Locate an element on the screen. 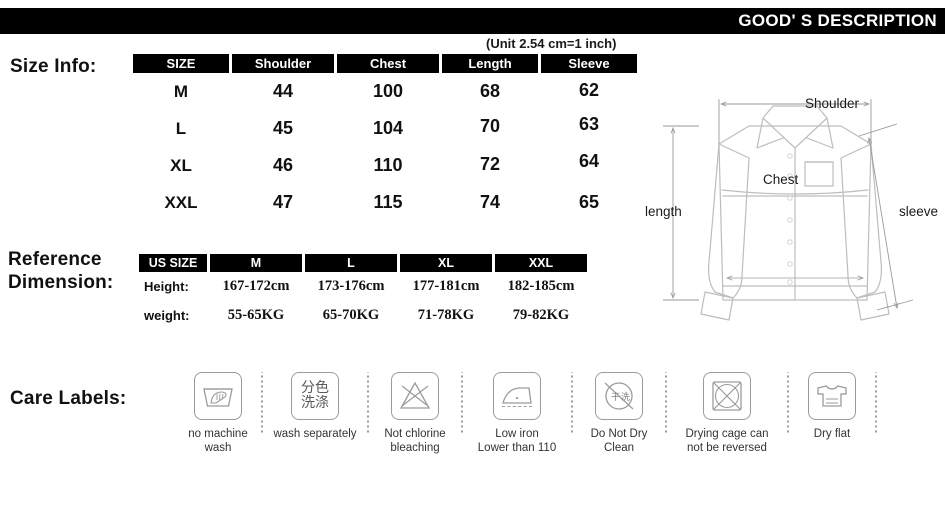 The image size is (945, 525). ref-header-us-size: US SIZE is located at coordinates (173, 263).